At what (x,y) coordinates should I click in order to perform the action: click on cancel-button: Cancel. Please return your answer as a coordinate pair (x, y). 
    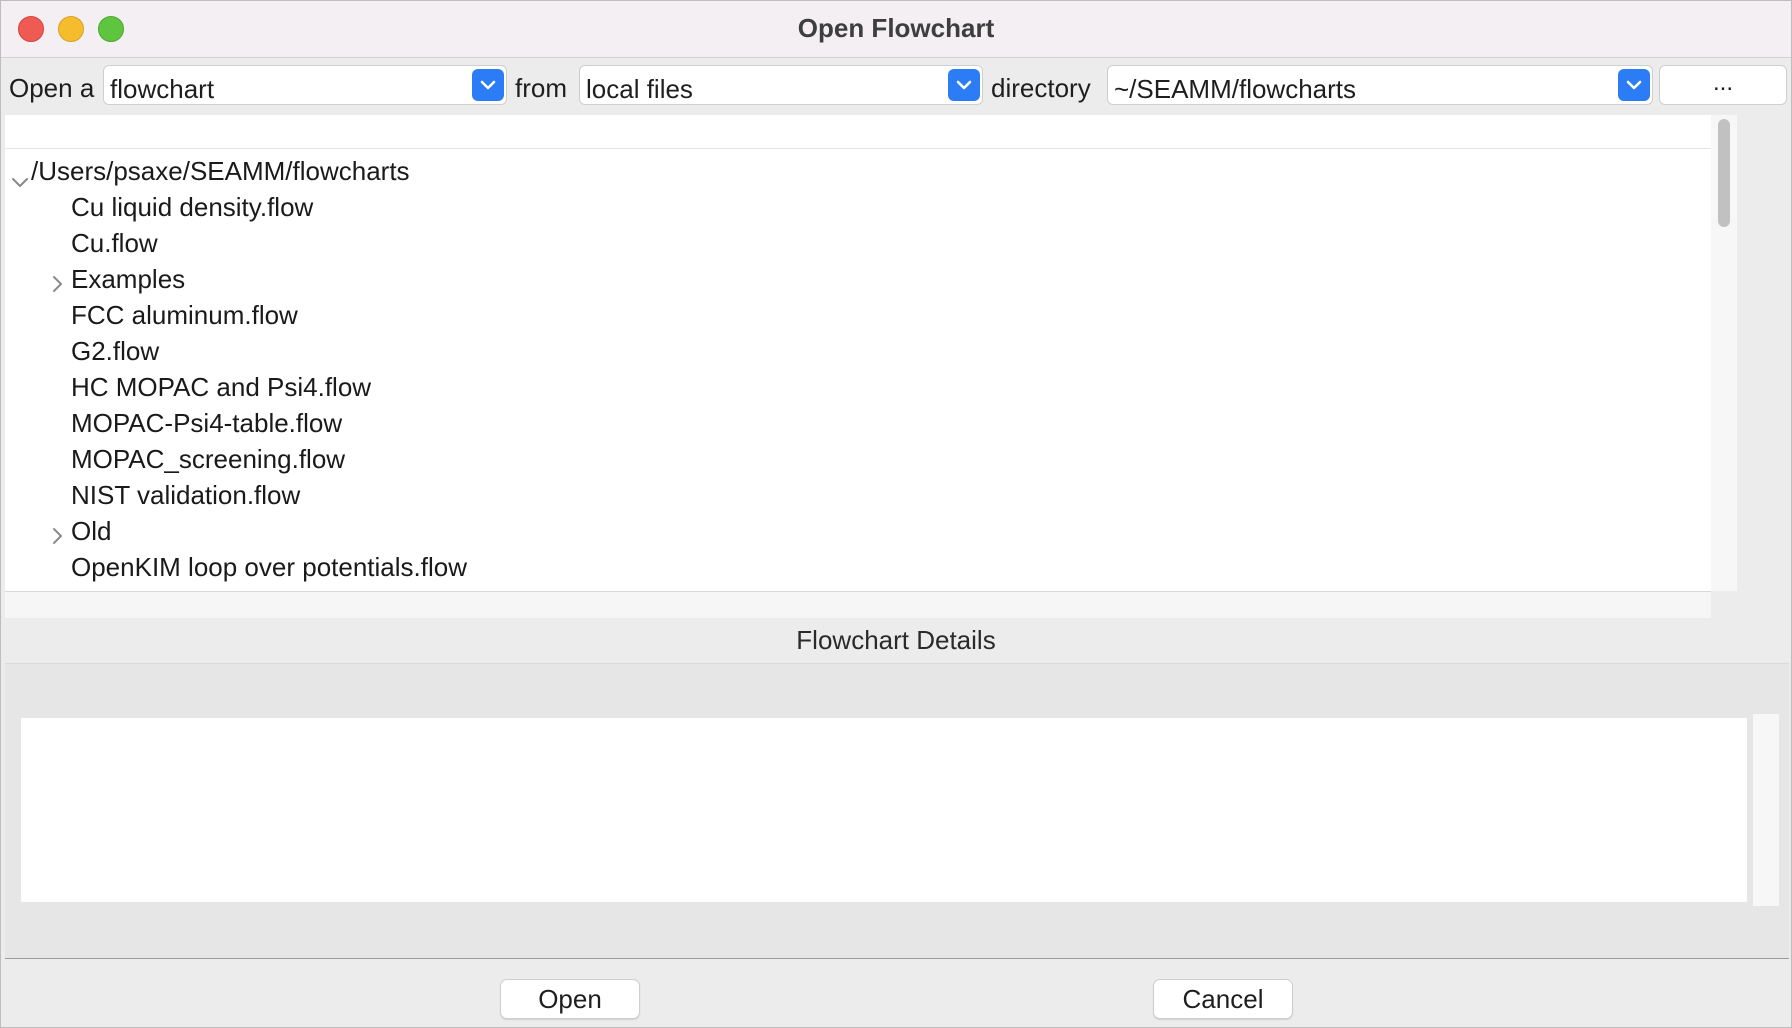
    Looking at the image, I should click on (1223, 999).